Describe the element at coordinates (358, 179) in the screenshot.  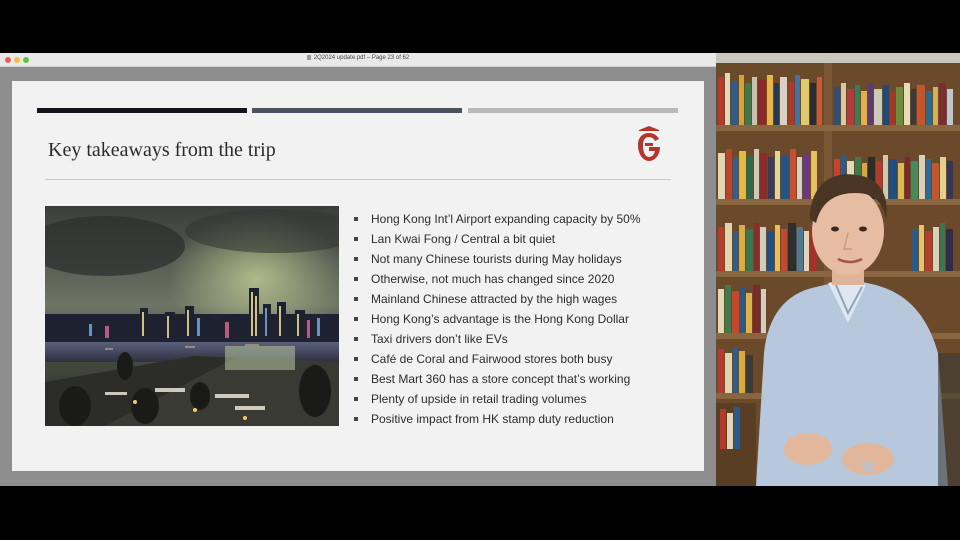
I see `title-divider` at that location.